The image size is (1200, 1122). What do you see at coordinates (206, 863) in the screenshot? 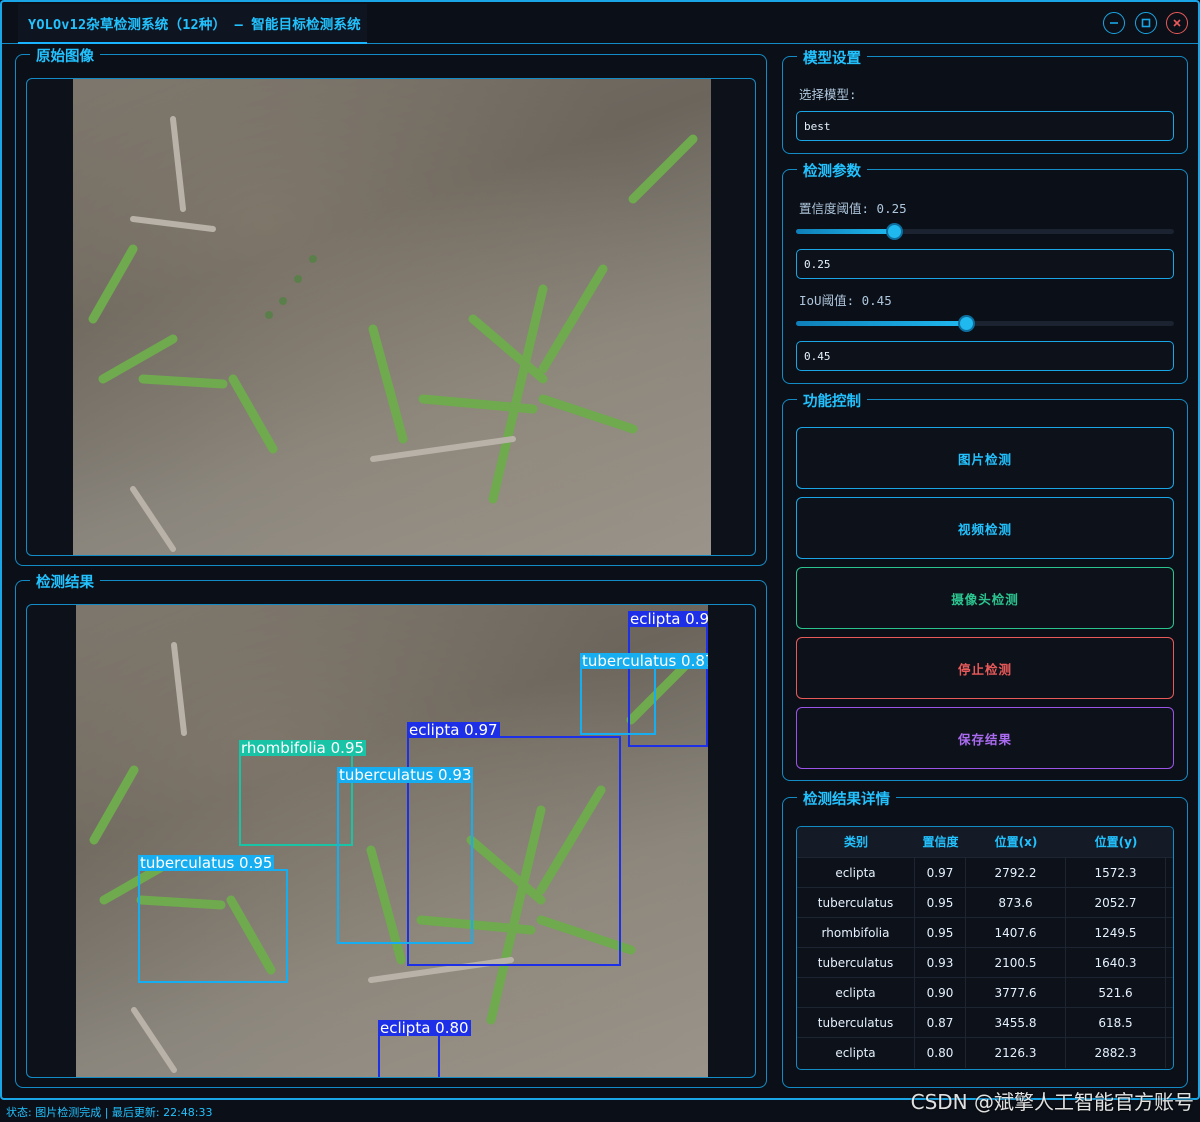
I see `detection-label: tuberculatus 0.95` at bounding box center [206, 863].